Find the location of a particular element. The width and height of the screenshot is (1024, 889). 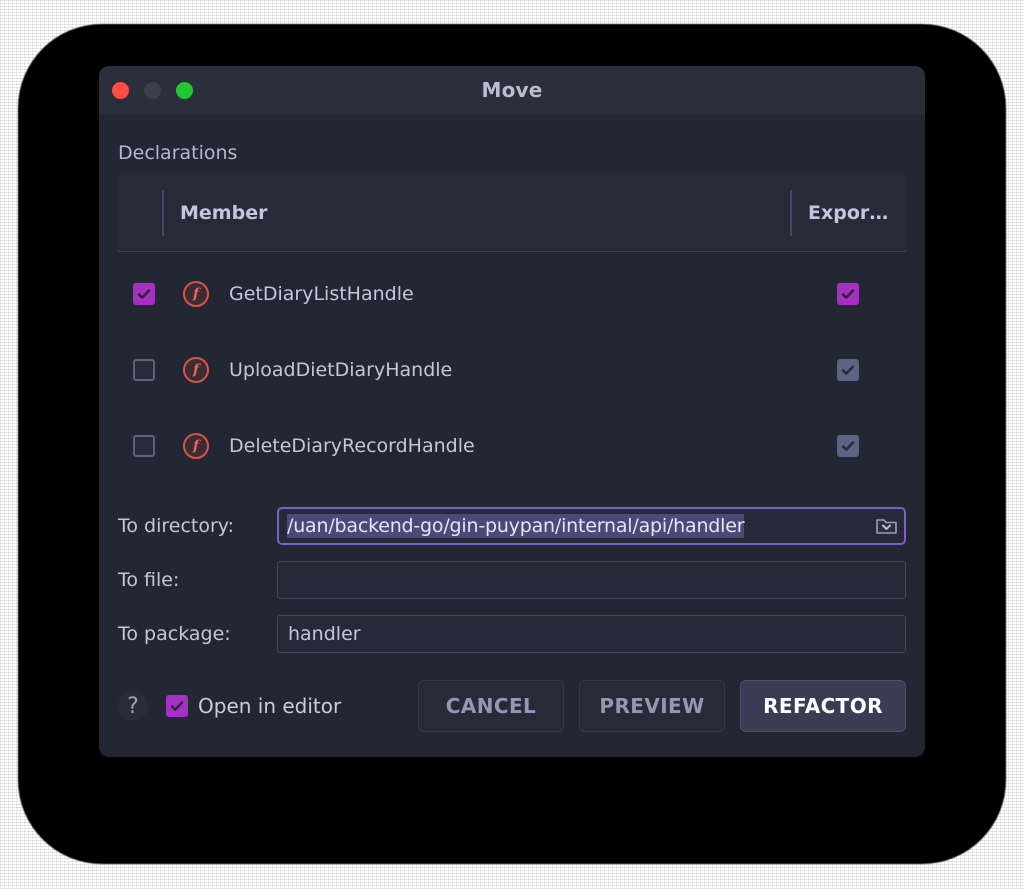

dialog-footer: ? Open in editor CANCEL PREVIEW REFACTOR is located at coordinates (512, 706).